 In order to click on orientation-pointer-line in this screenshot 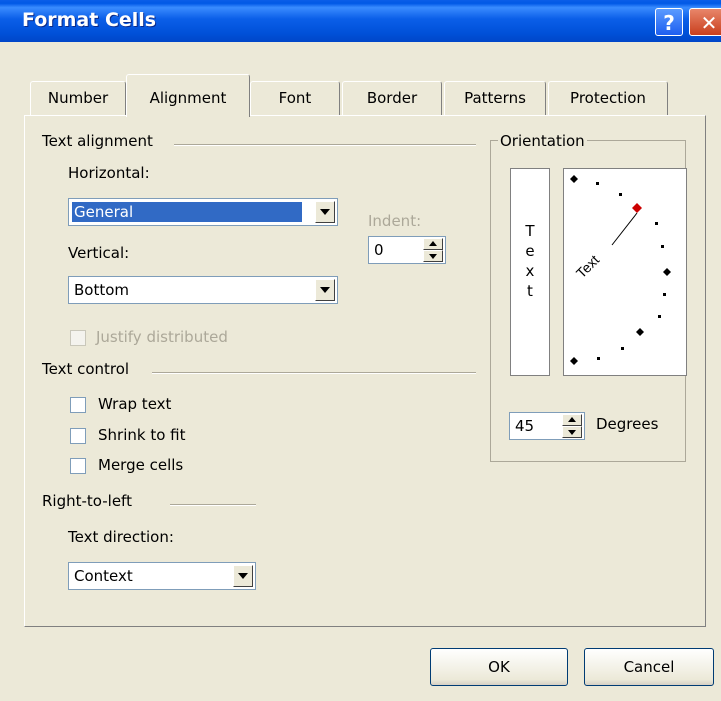, I will do `click(624, 229)`.